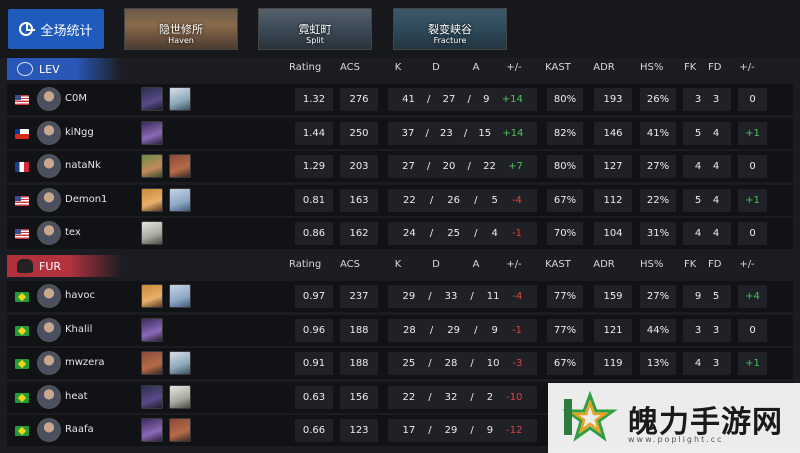 The image size is (800, 453). I want to click on map-tab-fracture: 裂变峡谷 Fracture, so click(450, 29).